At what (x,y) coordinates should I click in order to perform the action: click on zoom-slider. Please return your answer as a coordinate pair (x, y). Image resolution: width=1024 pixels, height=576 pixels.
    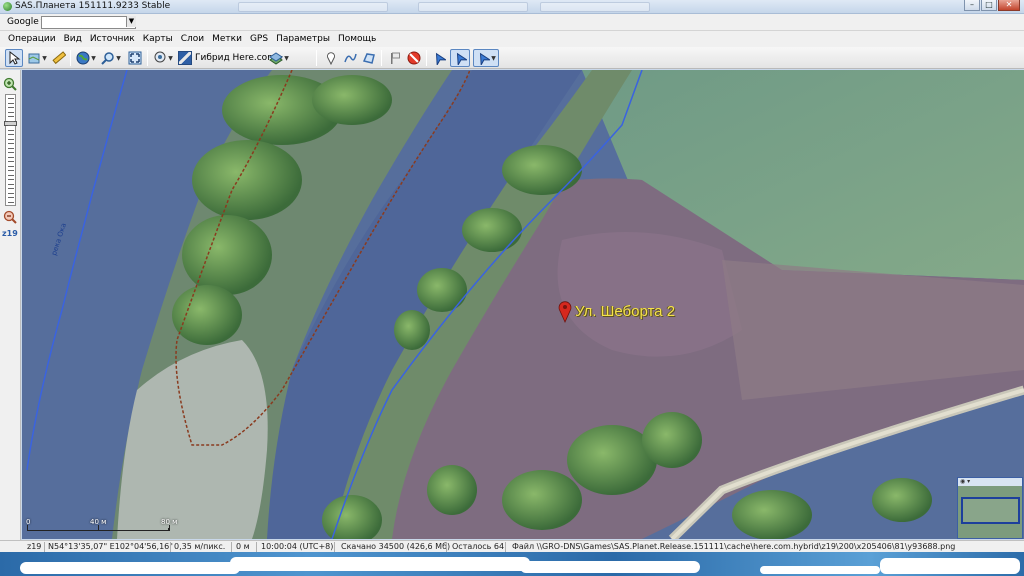
    Looking at the image, I should click on (10, 150).